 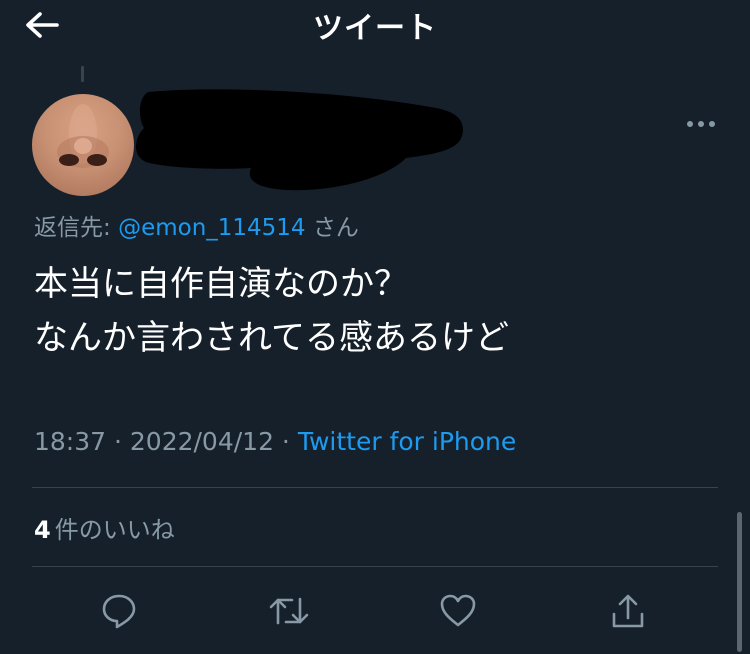 What do you see at coordinates (70, 441) in the screenshot?
I see `tweet-time: 18:37` at bounding box center [70, 441].